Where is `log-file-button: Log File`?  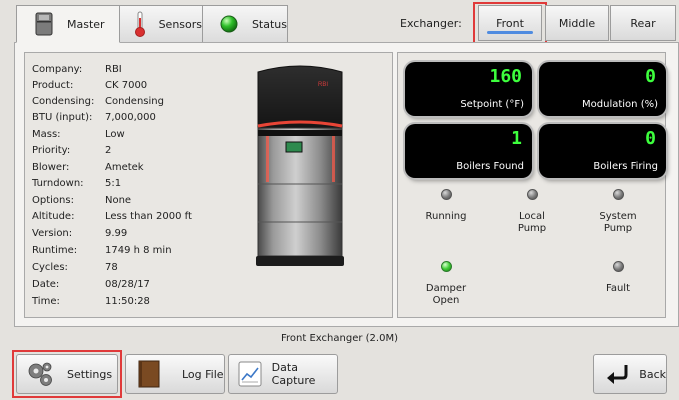 log-file-button: Log File is located at coordinates (175, 374).